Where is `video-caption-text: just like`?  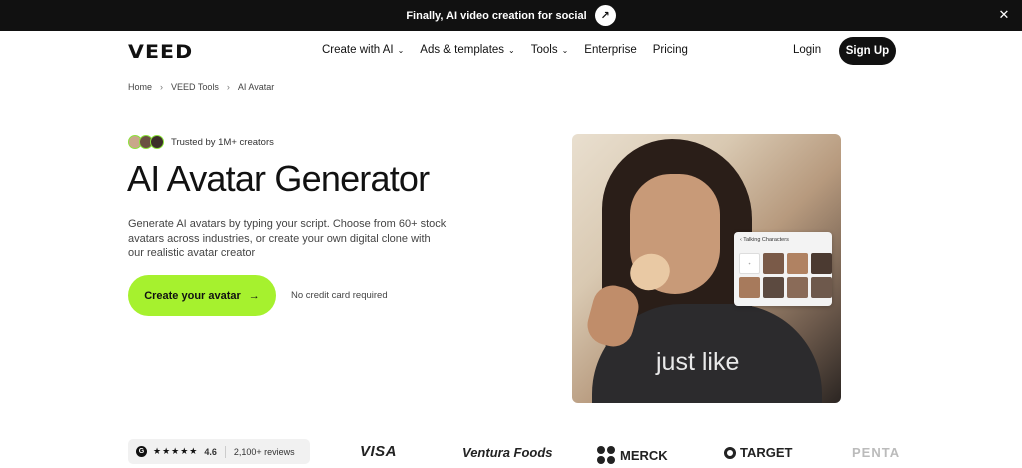
video-caption-text: just like is located at coordinates (698, 362).